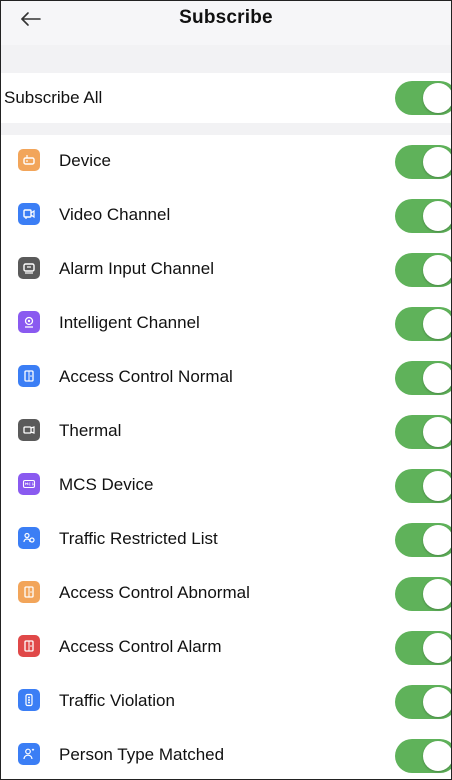  What do you see at coordinates (146, 376) in the screenshot?
I see `item-label: Access Control Normal` at bounding box center [146, 376].